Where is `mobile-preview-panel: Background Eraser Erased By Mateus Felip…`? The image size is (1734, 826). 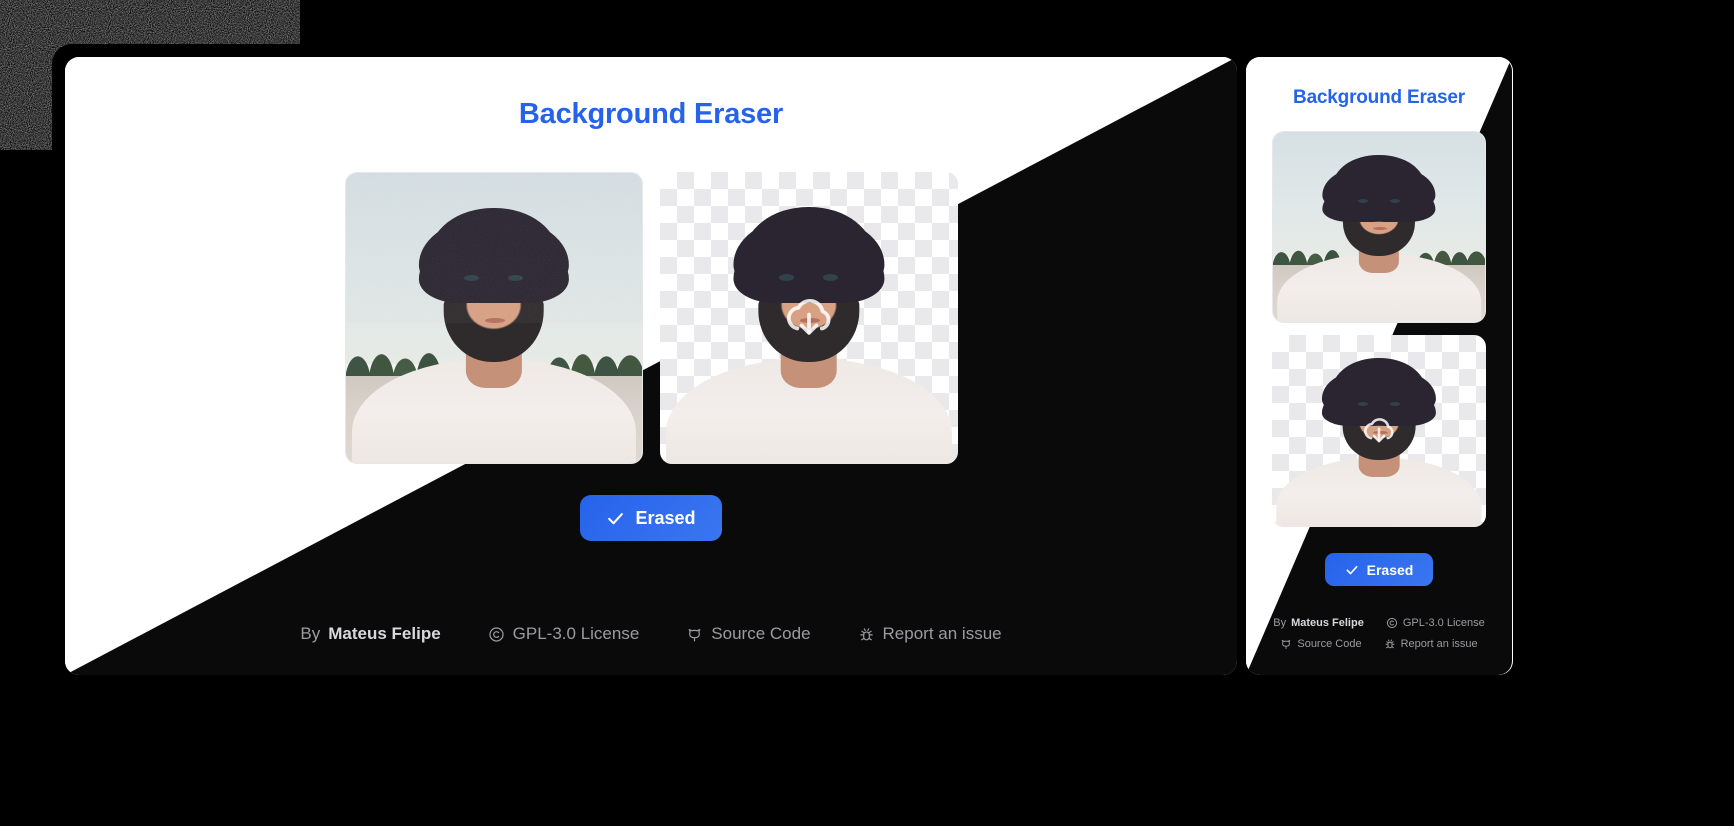
mobile-preview-panel: Background Eraser Erased By Mateus Felip… is located at coordinates (1379, 366).